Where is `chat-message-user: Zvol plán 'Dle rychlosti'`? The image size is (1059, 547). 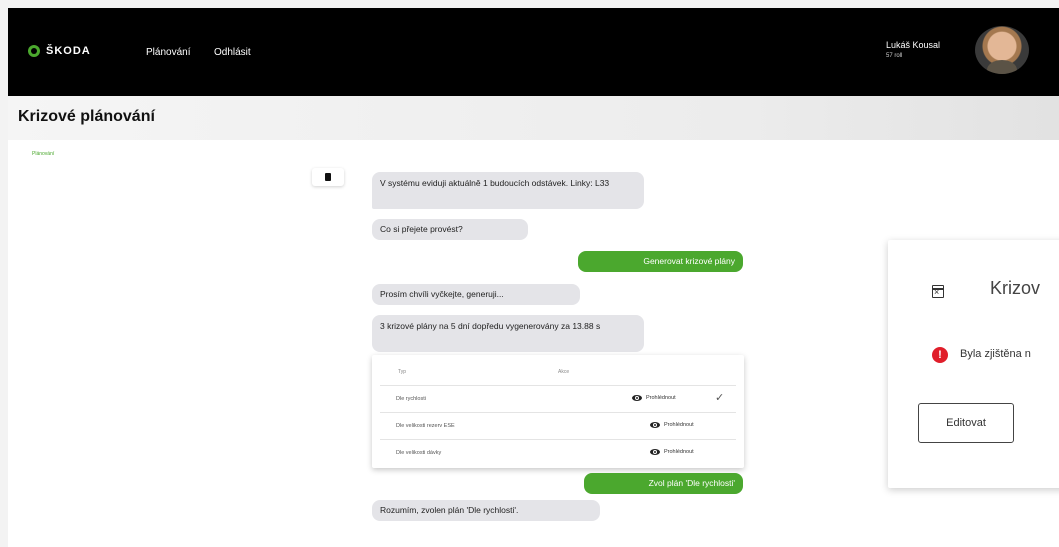
chat-message-user: Zvol plán 'Dle rychlosti' is located at coordinates (663, 483).